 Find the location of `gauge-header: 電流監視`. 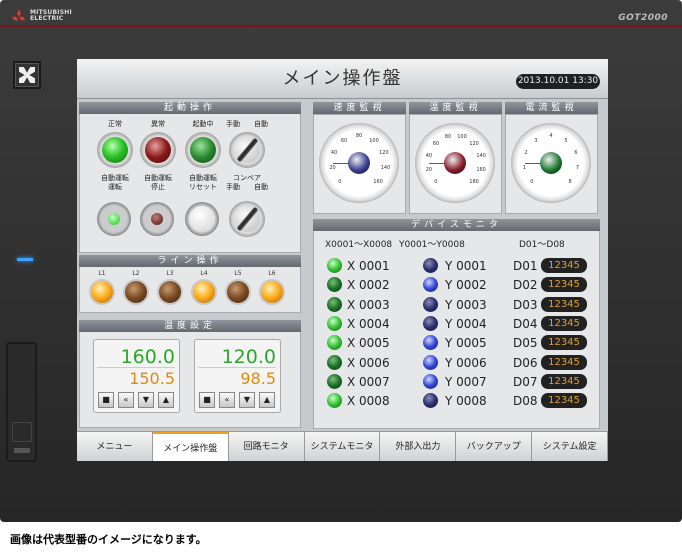

gauge-header: 電流監視 is located at coordinates (551, 108).